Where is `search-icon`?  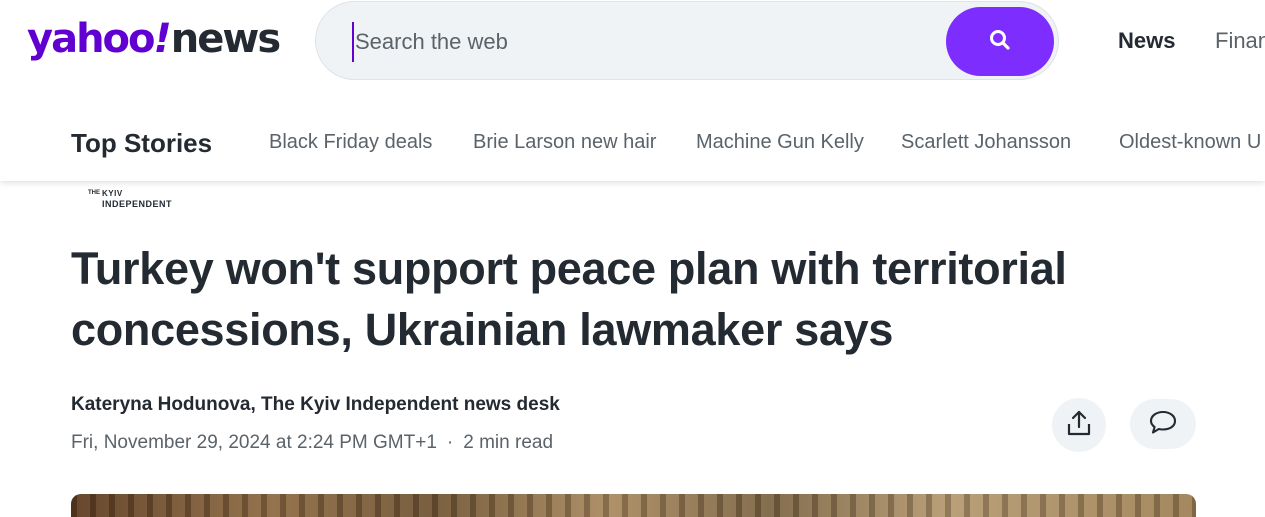 search-icon is located at coordinates (1000, 41).